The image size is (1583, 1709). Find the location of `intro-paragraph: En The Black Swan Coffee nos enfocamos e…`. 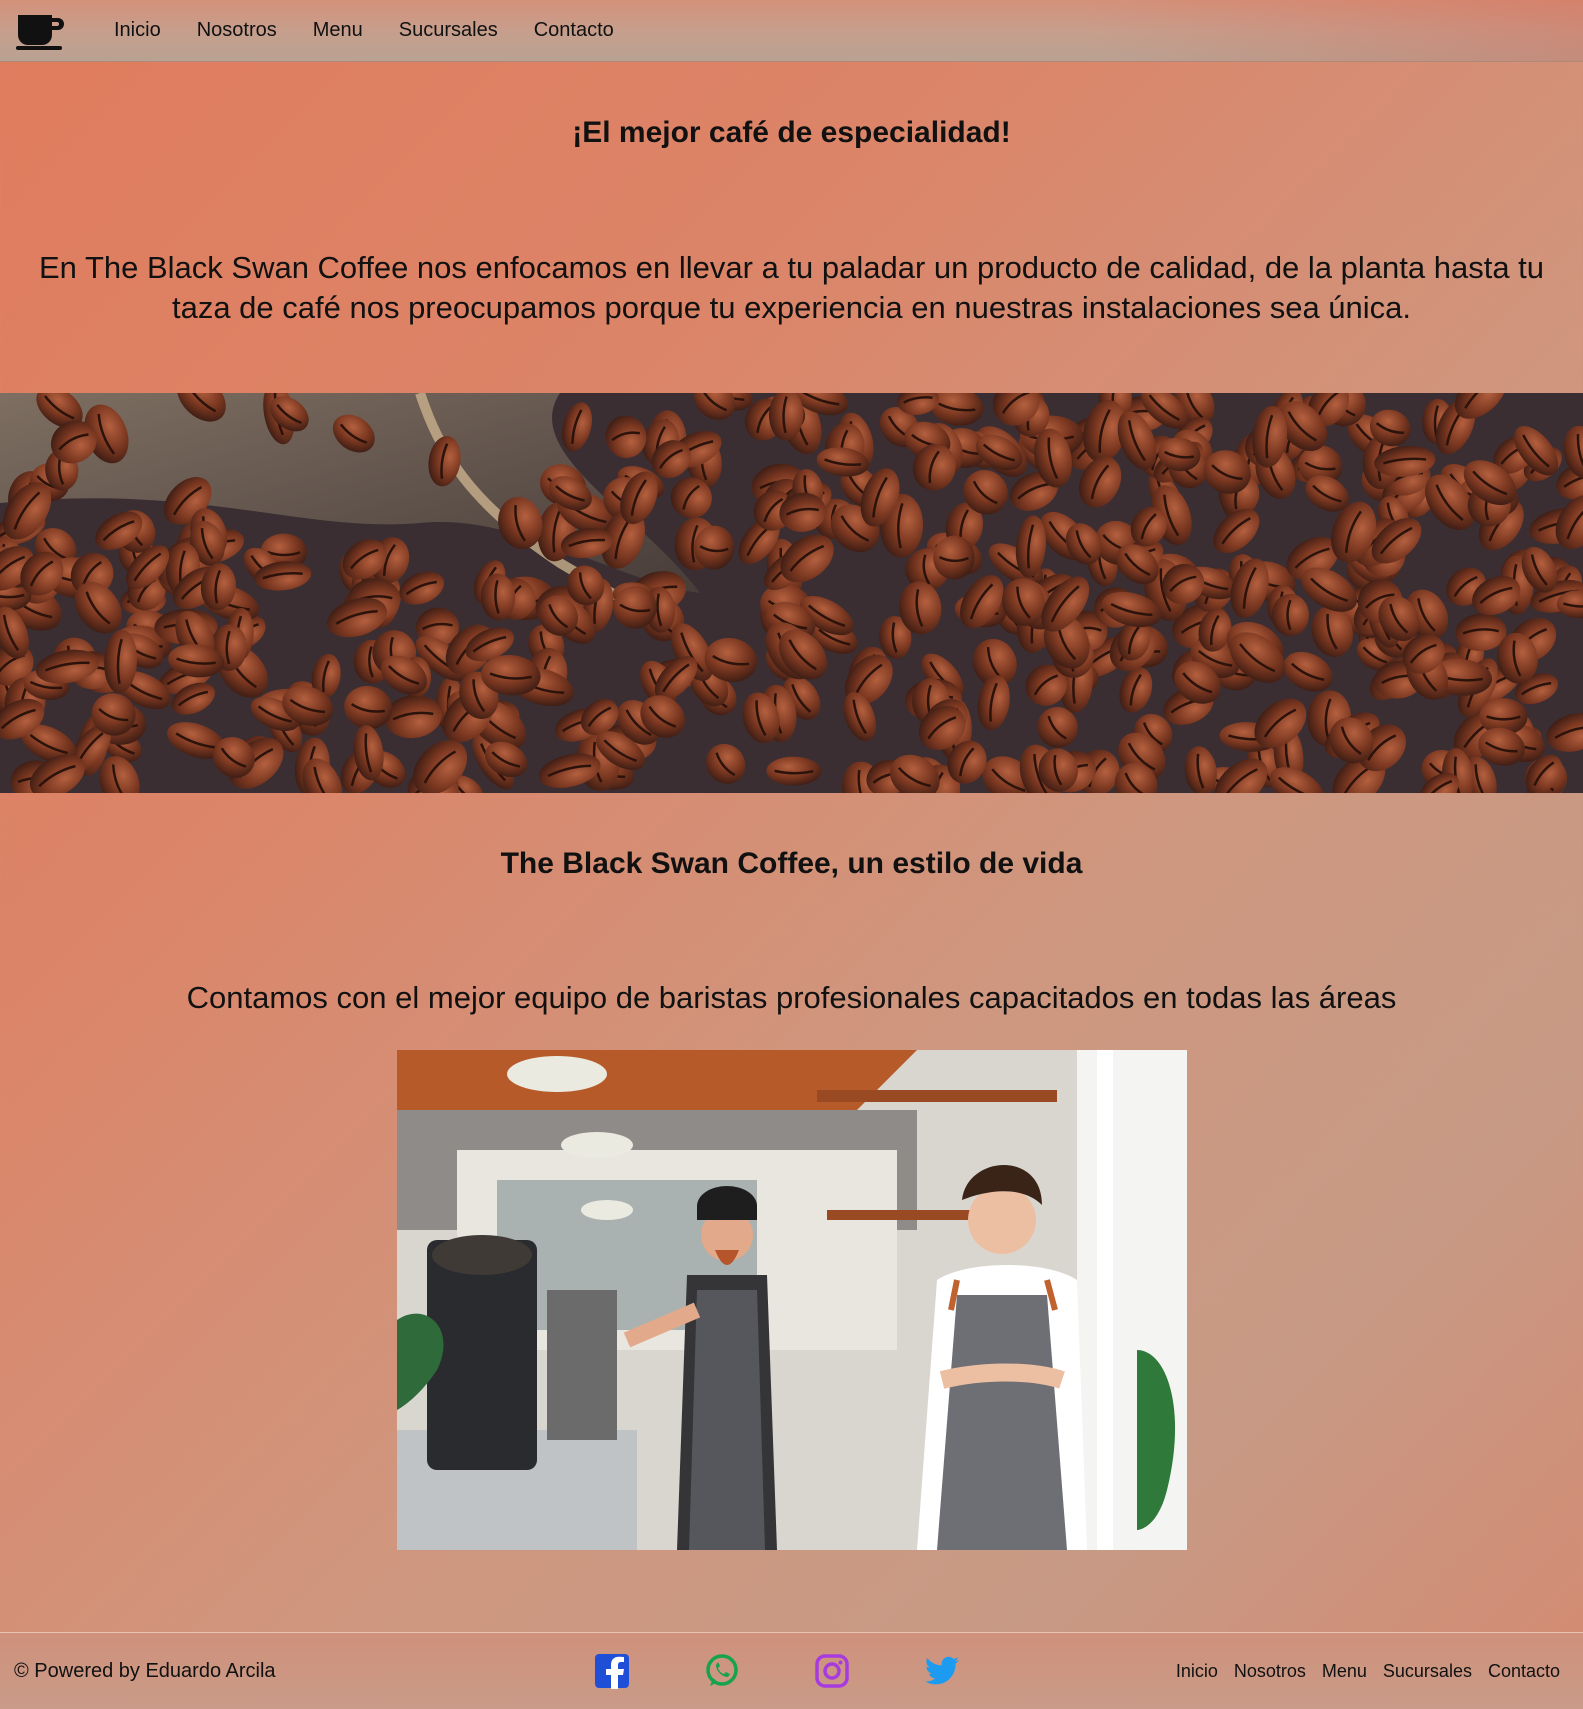

intro-paragraph: En The Black Swan Coffee nos enfocamos e… is located at coordinates (791, 287).